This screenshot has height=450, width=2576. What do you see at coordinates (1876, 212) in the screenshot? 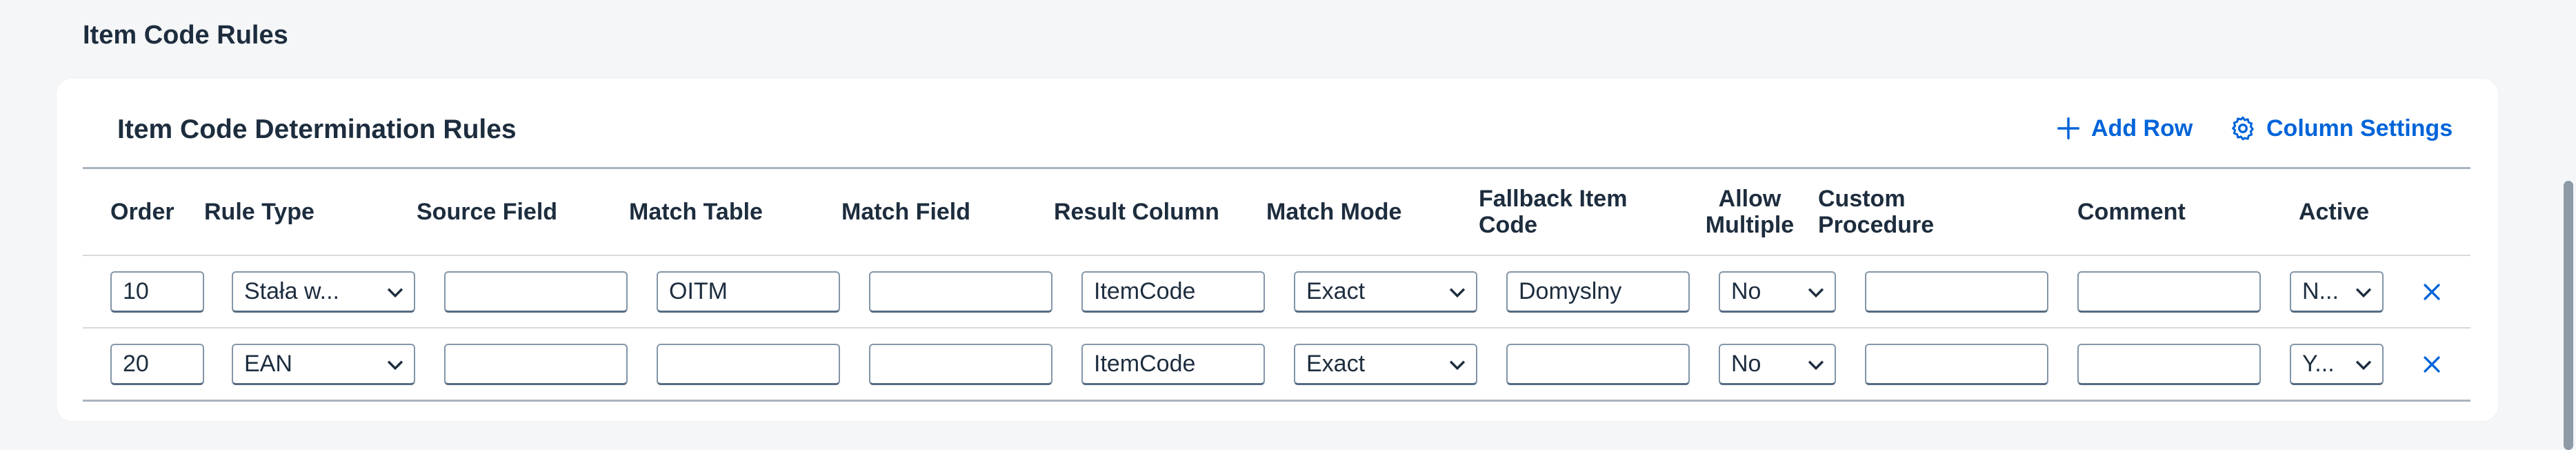
I see `column-header-custom-procedure: Custom Procedure` at bounding box center [1876, 212].